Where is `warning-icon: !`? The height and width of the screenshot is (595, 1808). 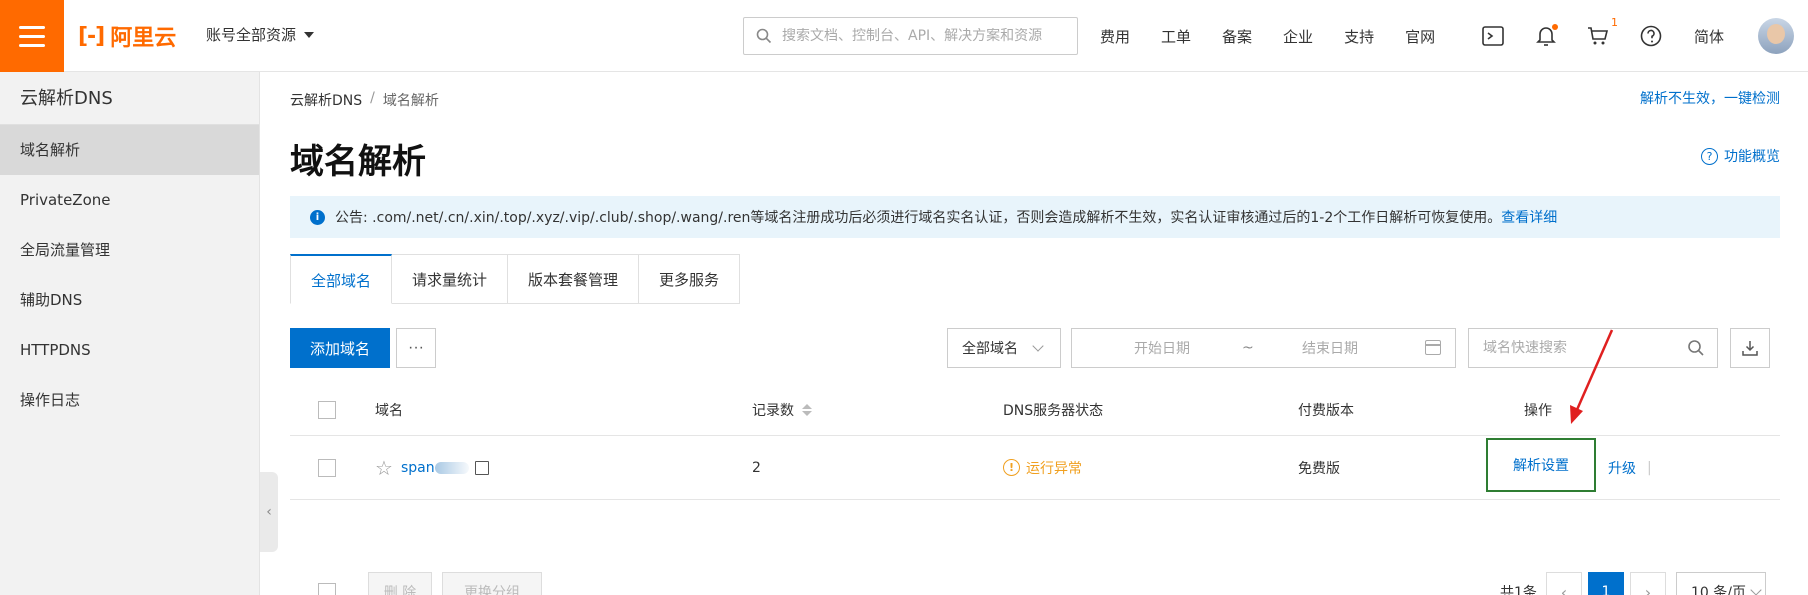 warning-icon: ! is located at coordinates (1011, 467).